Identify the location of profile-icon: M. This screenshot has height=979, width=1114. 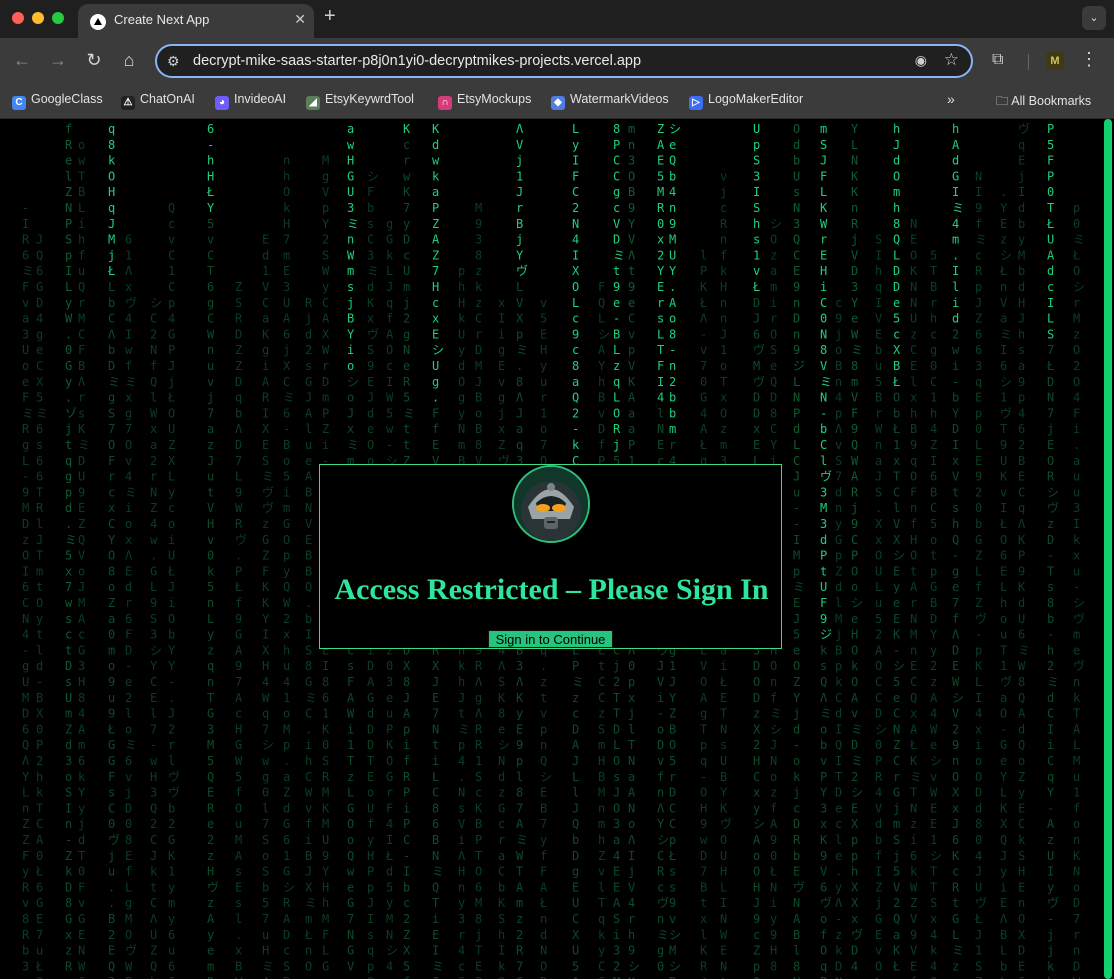
(1055, 61).